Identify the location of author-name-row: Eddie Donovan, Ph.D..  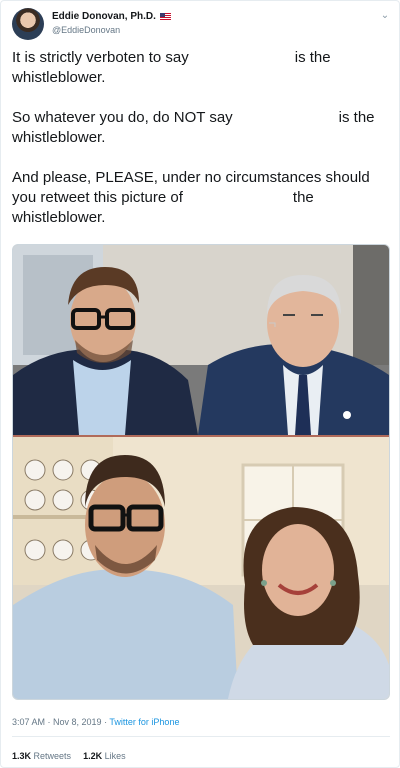
(111, 16).